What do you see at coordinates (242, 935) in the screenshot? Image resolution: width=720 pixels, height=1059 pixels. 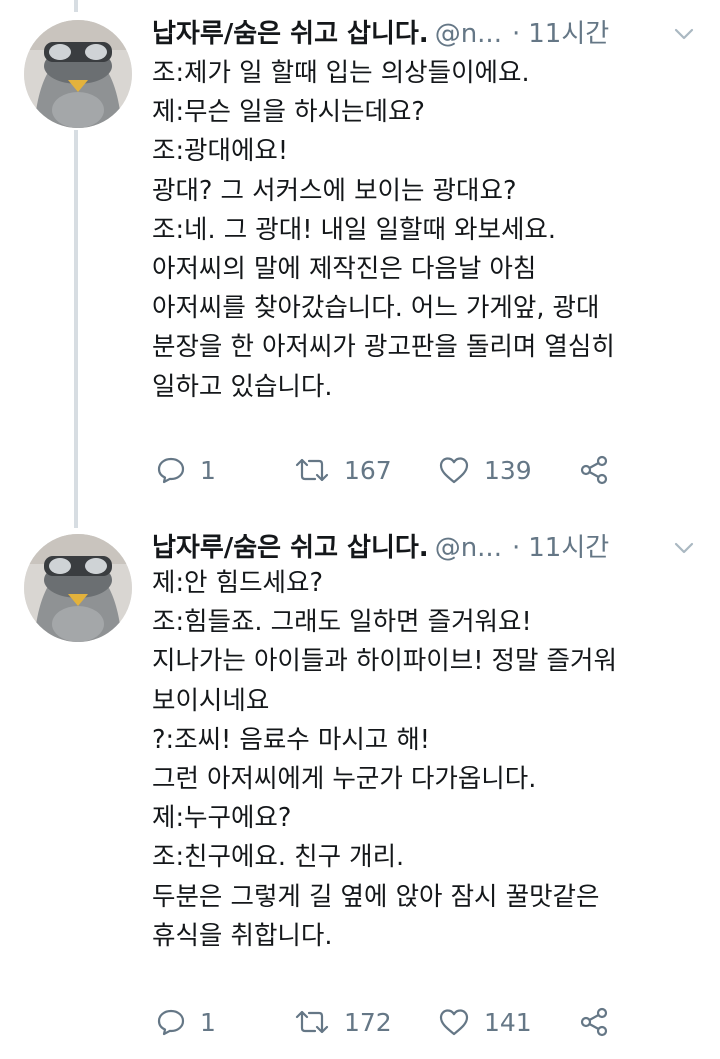 I see `tweet-text-line: 휴식을 취합니다.` at bounding box center [242, 935].